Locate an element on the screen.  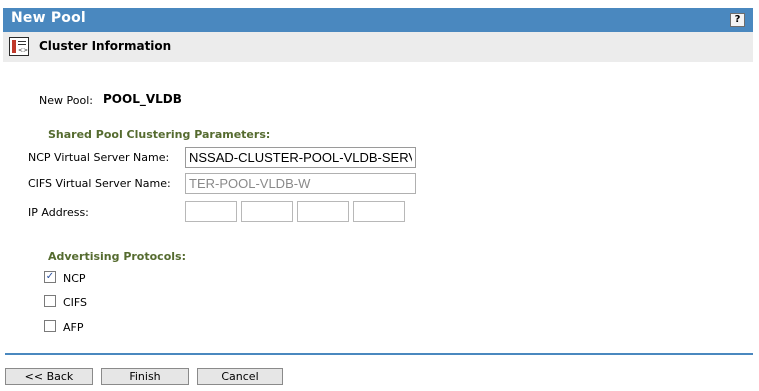
new-pool-label: New Pool: is located at coordinates (66, 100).